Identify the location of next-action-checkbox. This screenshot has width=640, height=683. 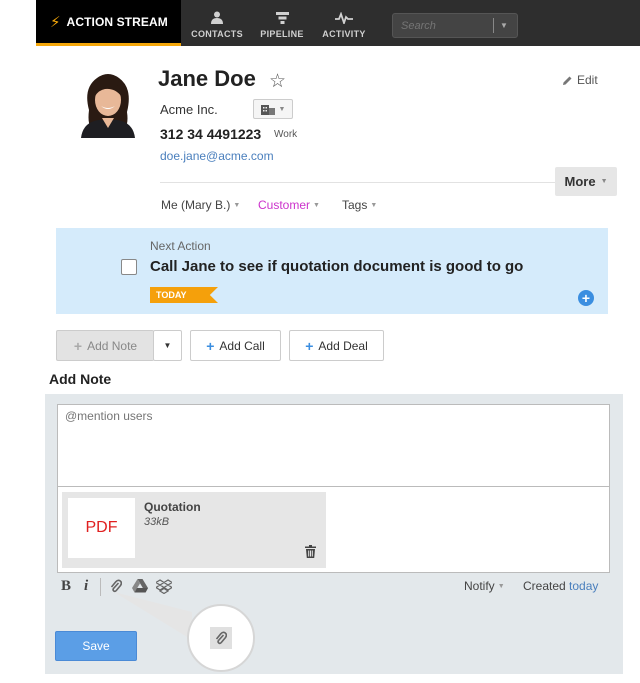
(129, 267).